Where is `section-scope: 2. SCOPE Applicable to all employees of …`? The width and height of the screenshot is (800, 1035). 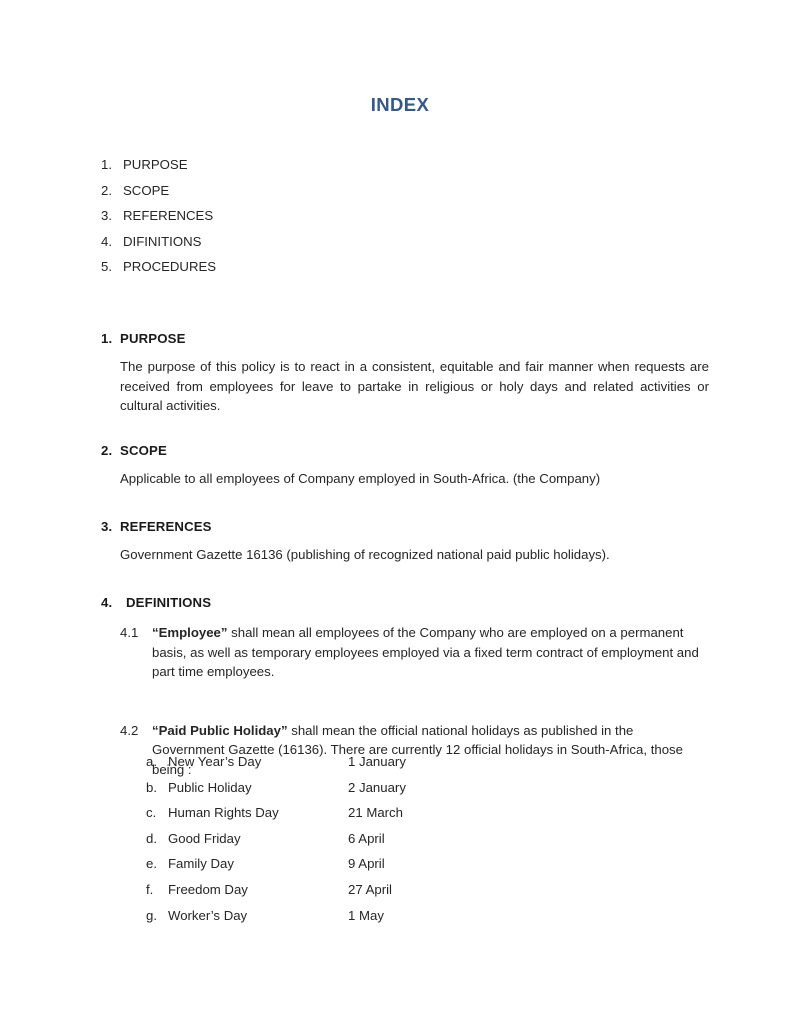
section-scope: 2. SCOPE Applicable to all employees of … is located at coordinates (405, 466).